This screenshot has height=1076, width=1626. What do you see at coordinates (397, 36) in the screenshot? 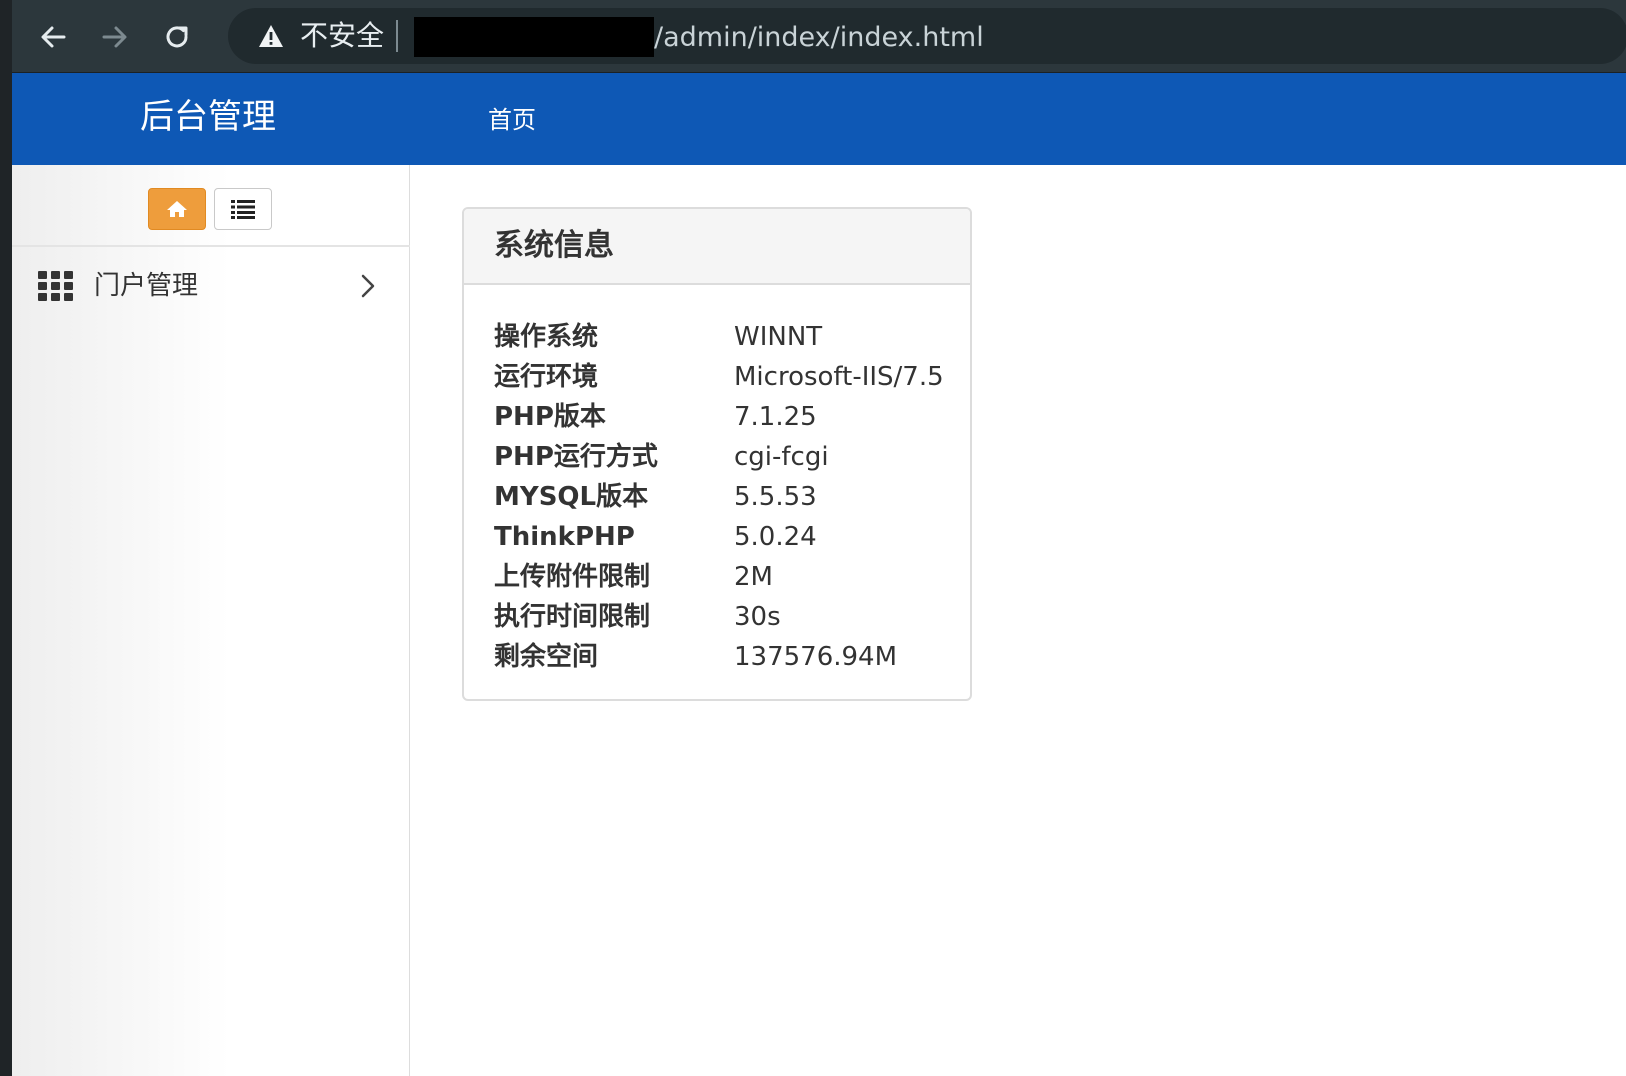
I see `address-separator` at bounding box center [397, 36].